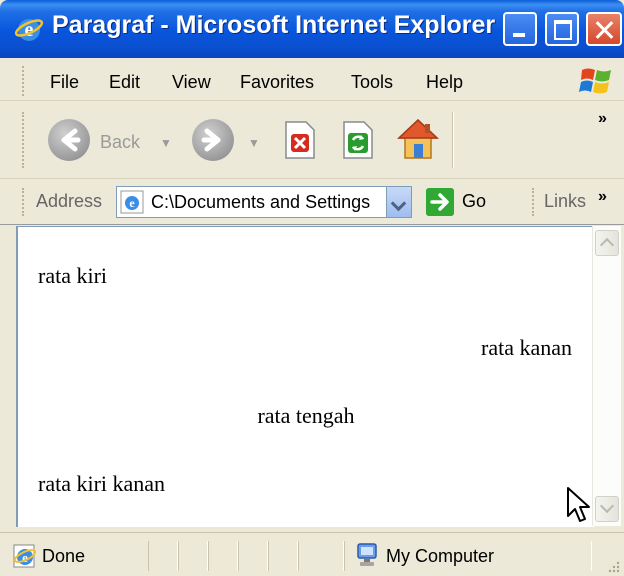 The height and width of the screenshot is (576, 624). Describe the element at coordinates (277, 82) in the screenshot. I see `menu-favorites: Favorites` at that location.